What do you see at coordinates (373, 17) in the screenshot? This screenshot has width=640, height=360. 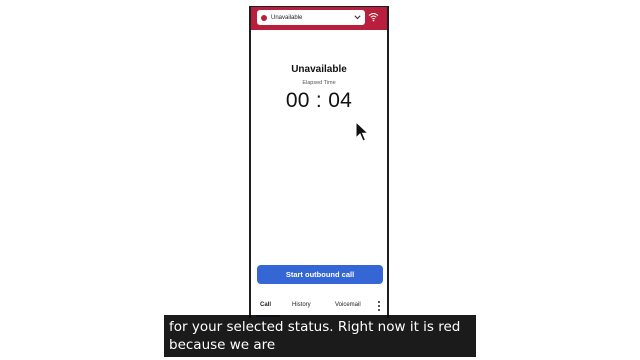 I see `wifi-icon` at bounding box center [373, 17].